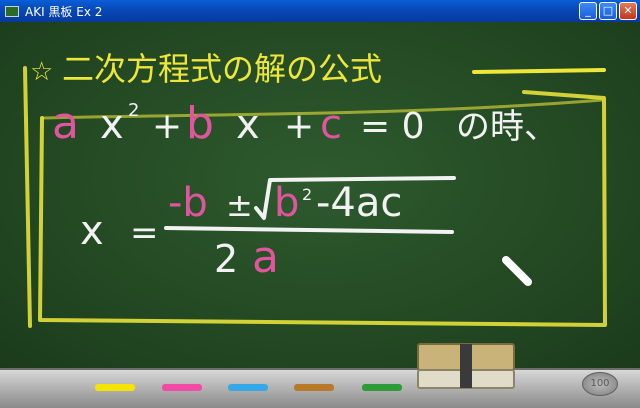  I want to click on coin-icon: 100, so click(600, 384).